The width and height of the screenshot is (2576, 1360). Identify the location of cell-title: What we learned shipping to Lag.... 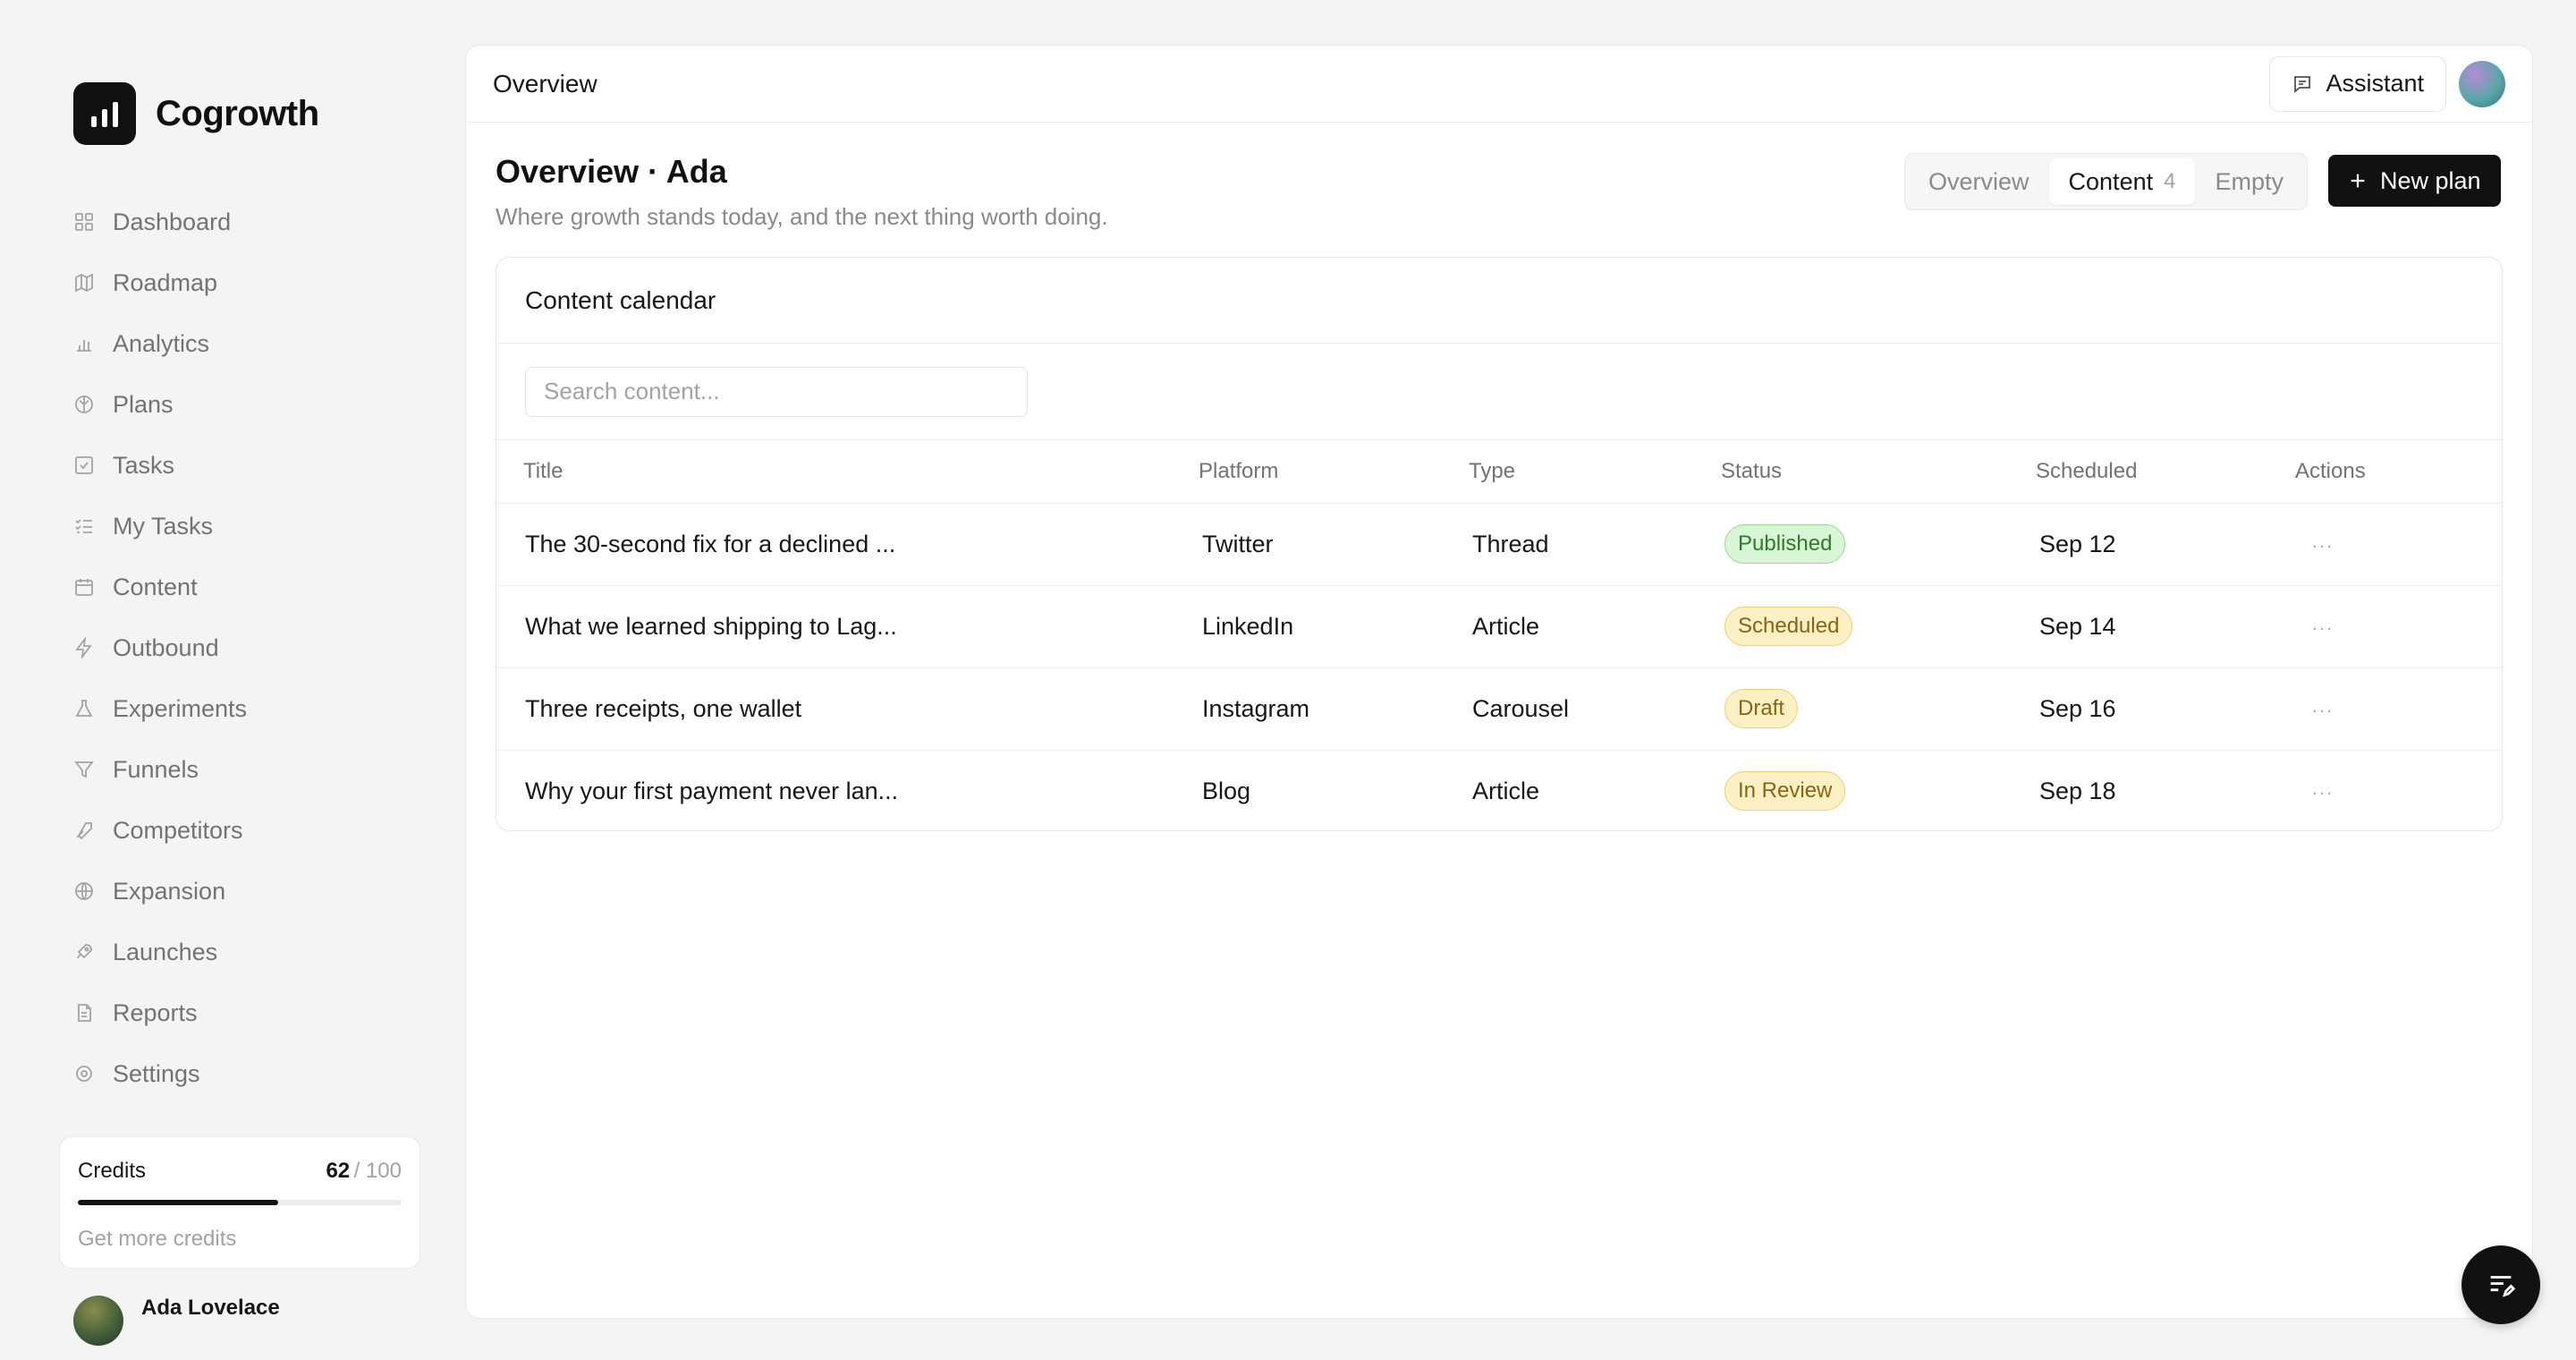
(847, 626).